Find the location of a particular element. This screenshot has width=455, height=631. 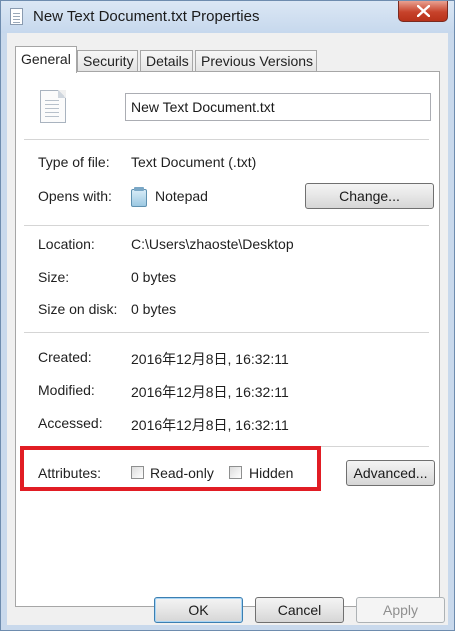

type-of-file-value: Text Document (.txt) is located at coordinates (194, 162).